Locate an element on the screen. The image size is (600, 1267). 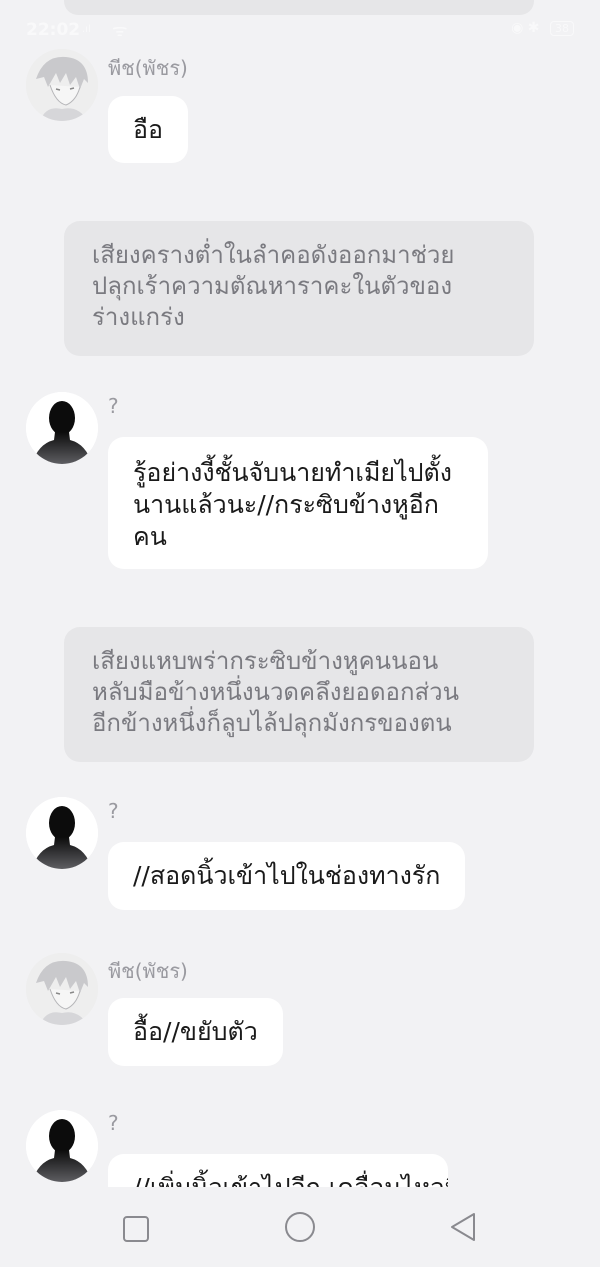
message-bubble: อื้อ//ขยับตัว is located at coordinates (195, 1032).